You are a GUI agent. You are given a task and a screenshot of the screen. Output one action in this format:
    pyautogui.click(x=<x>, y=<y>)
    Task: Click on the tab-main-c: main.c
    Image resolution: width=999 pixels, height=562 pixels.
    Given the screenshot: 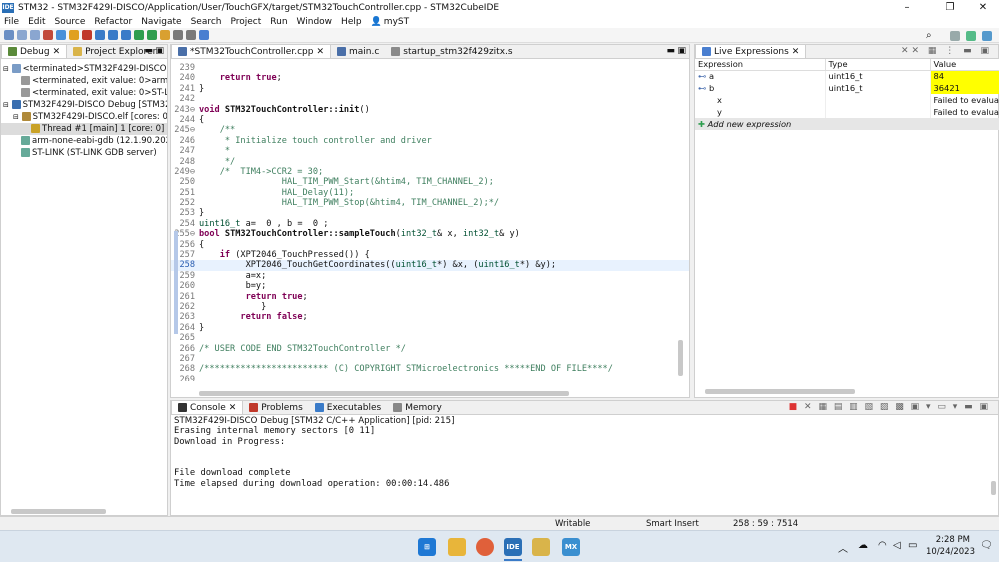 What is the action you would take?
    pyautogui.click(x=358, y=51)
    